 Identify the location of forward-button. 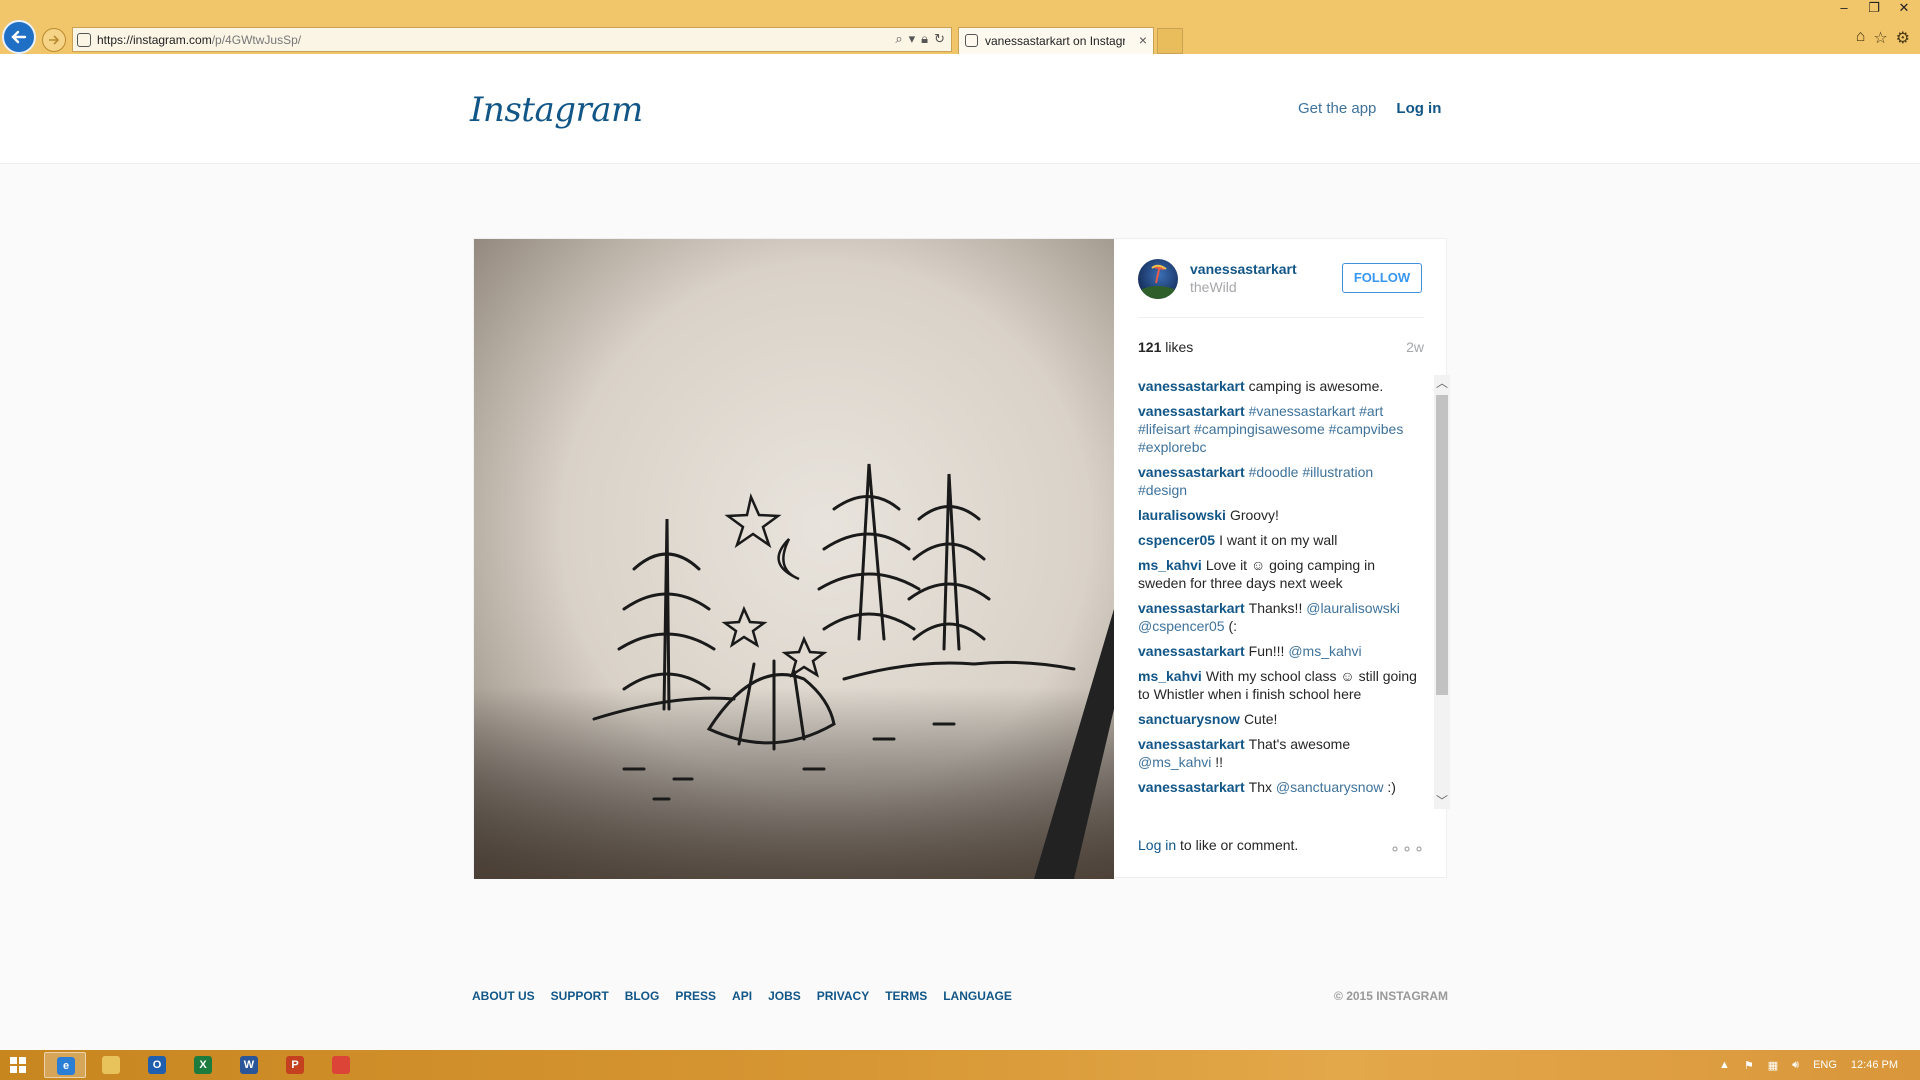
(54, 40).